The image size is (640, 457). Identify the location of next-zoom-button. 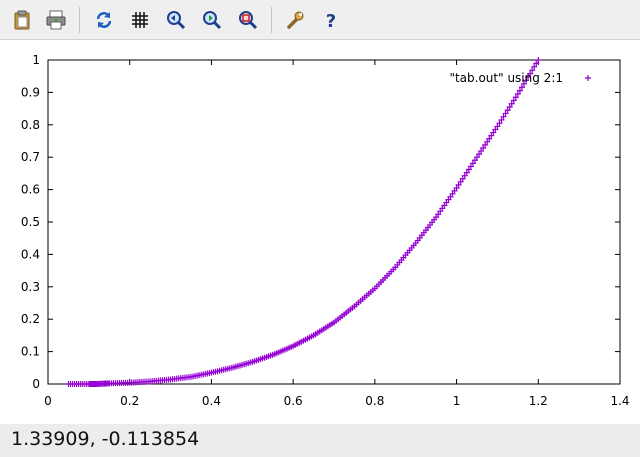
(212, 20).